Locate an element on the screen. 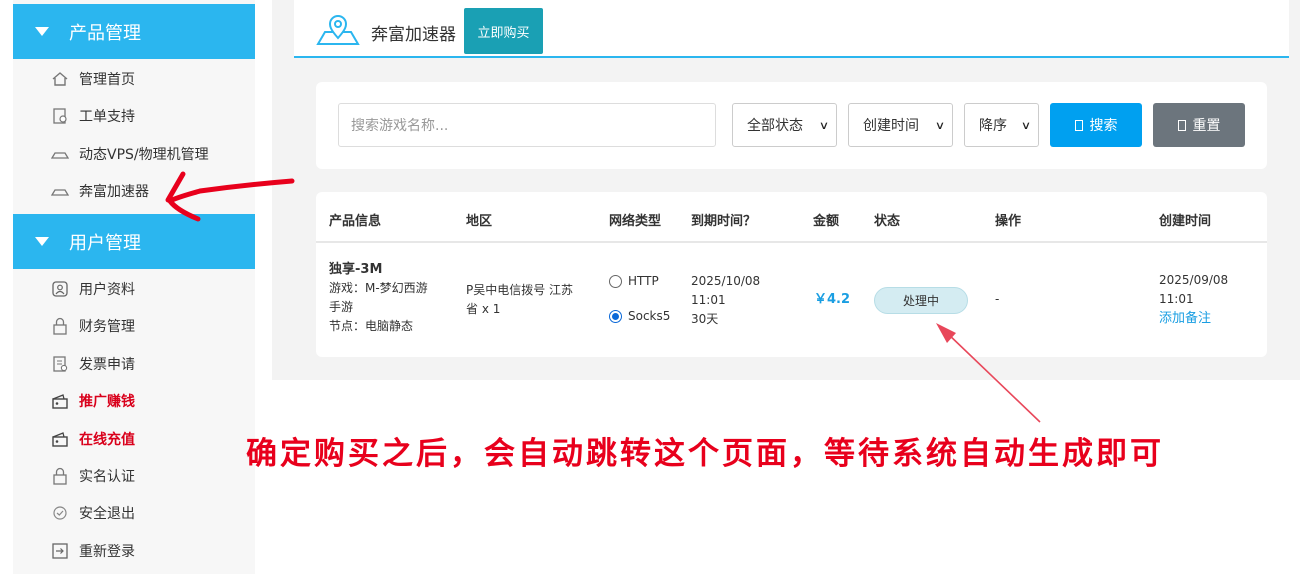  annotation-text: 确定购买之后，会自动跳转这个页面，等待系统自动生成即可 is located at coordinates (705, 454).